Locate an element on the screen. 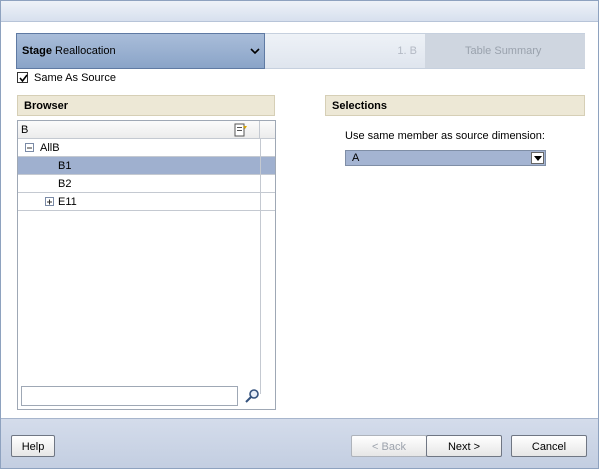 The height and width of the screenshot is (469, 599). stage-label: Stage is located at coordinates (37, 51).